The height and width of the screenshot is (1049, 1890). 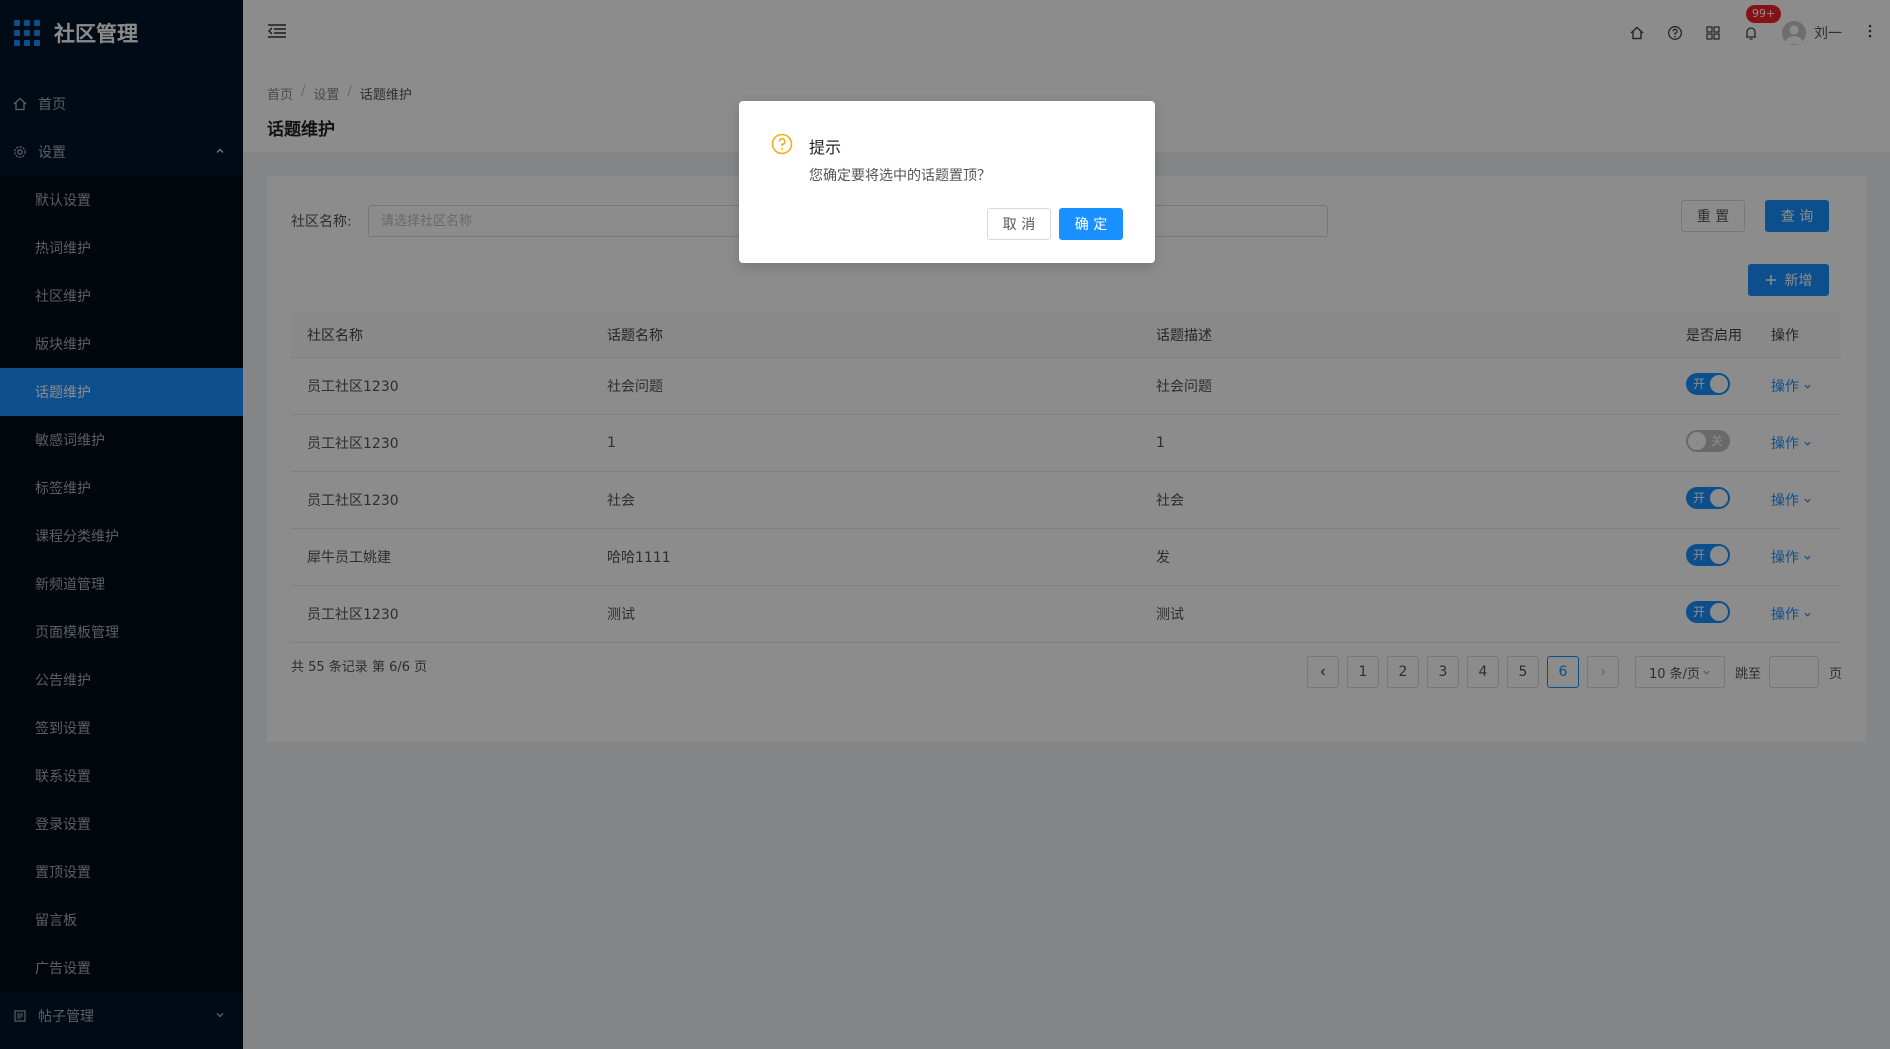 I want to click on modal-content: 您确定要将选中的话题置顶？, so click(x=900, y=176).